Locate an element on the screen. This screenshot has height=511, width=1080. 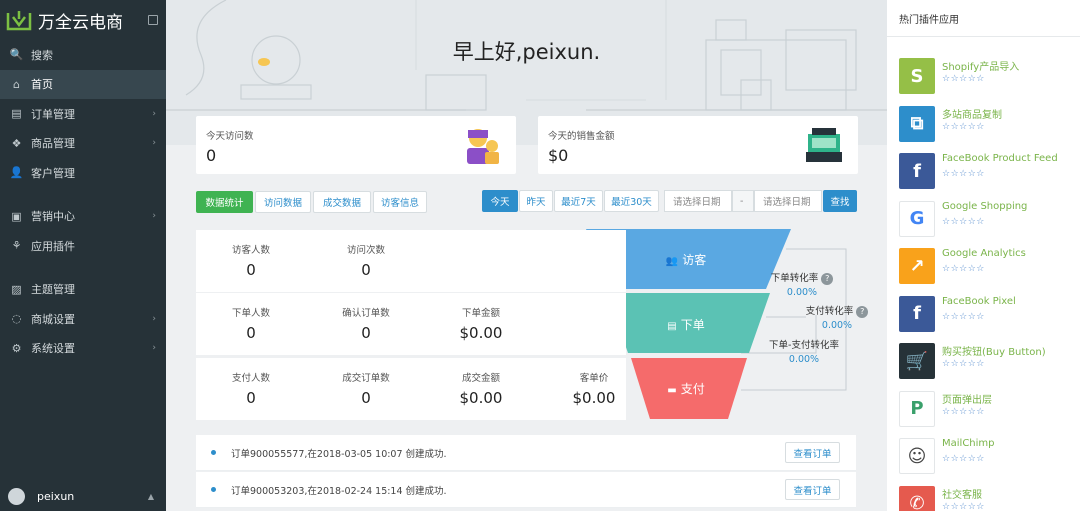
external-link-icon is located at coordinates (153, 20).